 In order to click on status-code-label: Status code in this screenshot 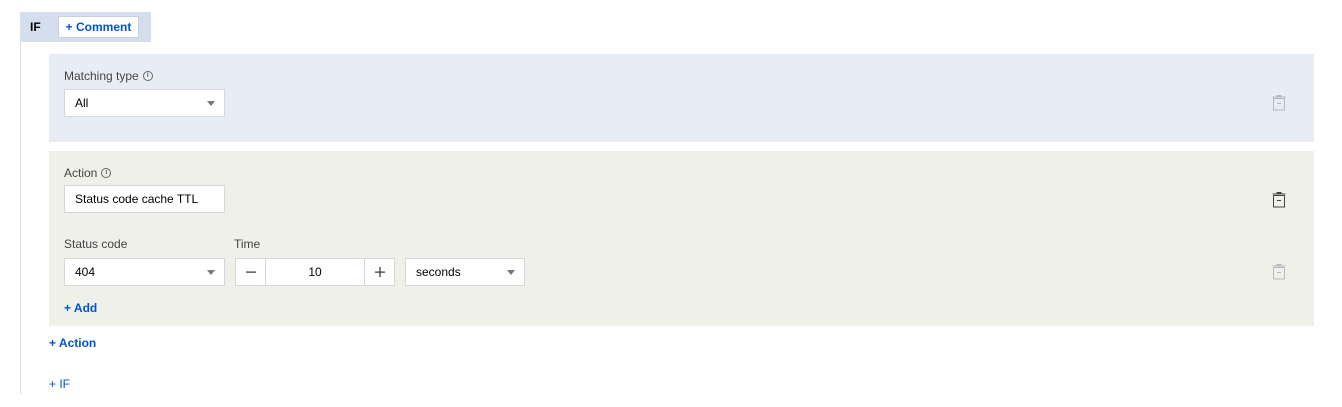, I will do `click(96, 244)`.